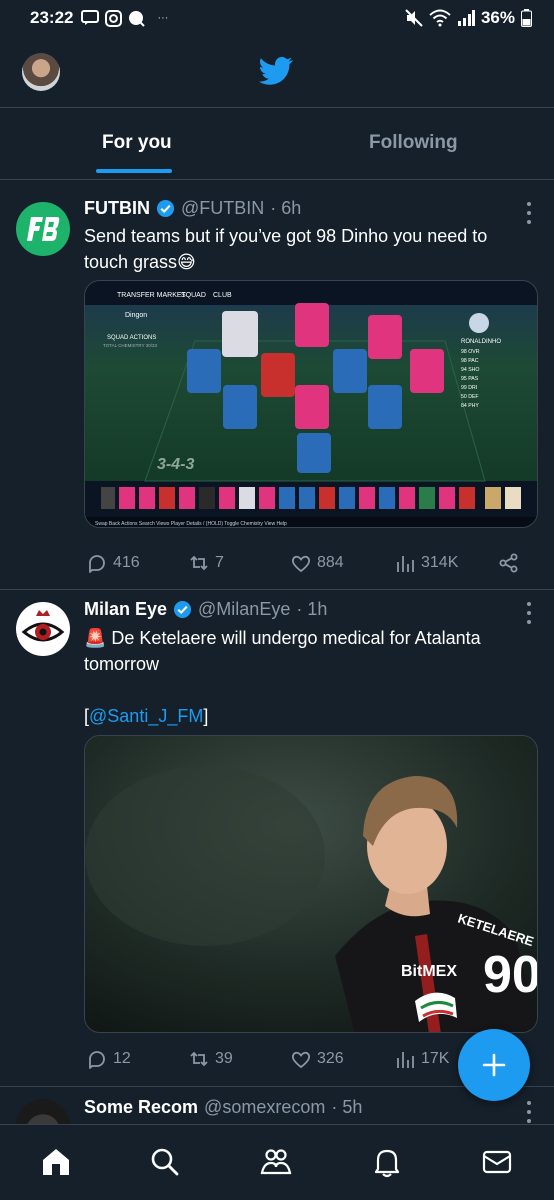  I want to click on like-count: 326, so click(330, 1058).